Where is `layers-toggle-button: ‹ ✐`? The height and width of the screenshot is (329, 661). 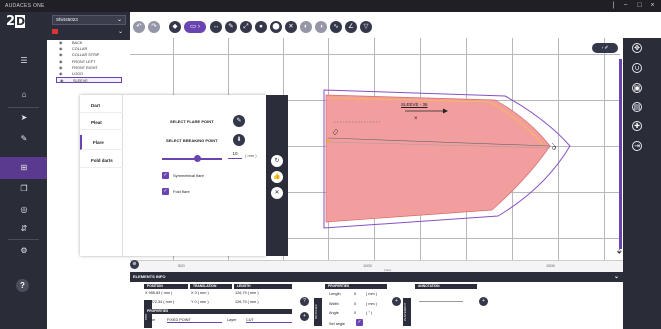 layers-toggle-button: ‹ ✐ is located at coordinates (605, 48).